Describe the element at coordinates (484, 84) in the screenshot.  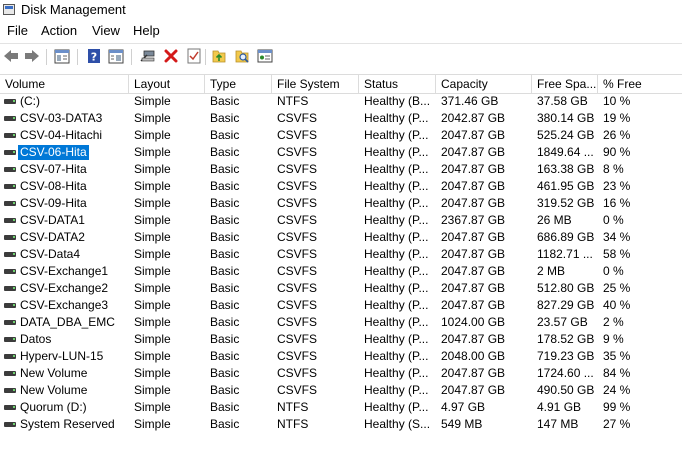
I see `column-header-capacity: Capacity` at that location.